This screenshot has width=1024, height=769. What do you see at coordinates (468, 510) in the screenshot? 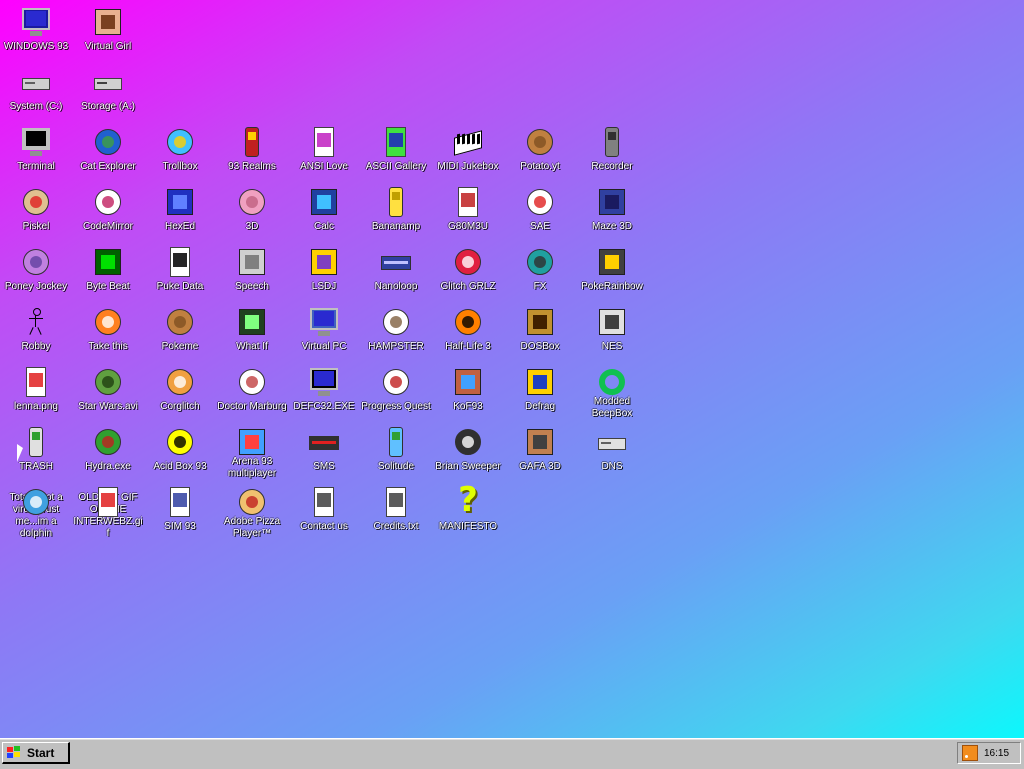
I see `desktop-icon-manifesto: ? MANIFESTO` at bounding box center [468, 510].